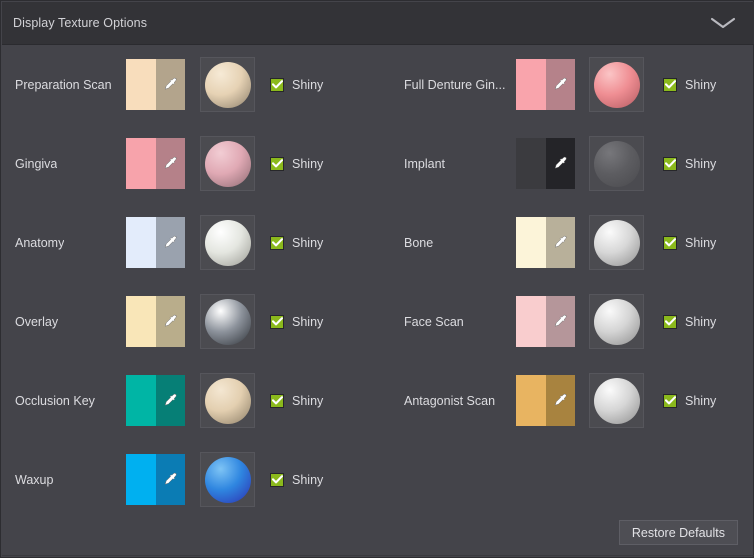 The height and width of the screenshot is (558, 754). Describe the element at coordinates (190, 400) in the screenshot. I see `texture-row: Occlusion Key Shiny` at that location.